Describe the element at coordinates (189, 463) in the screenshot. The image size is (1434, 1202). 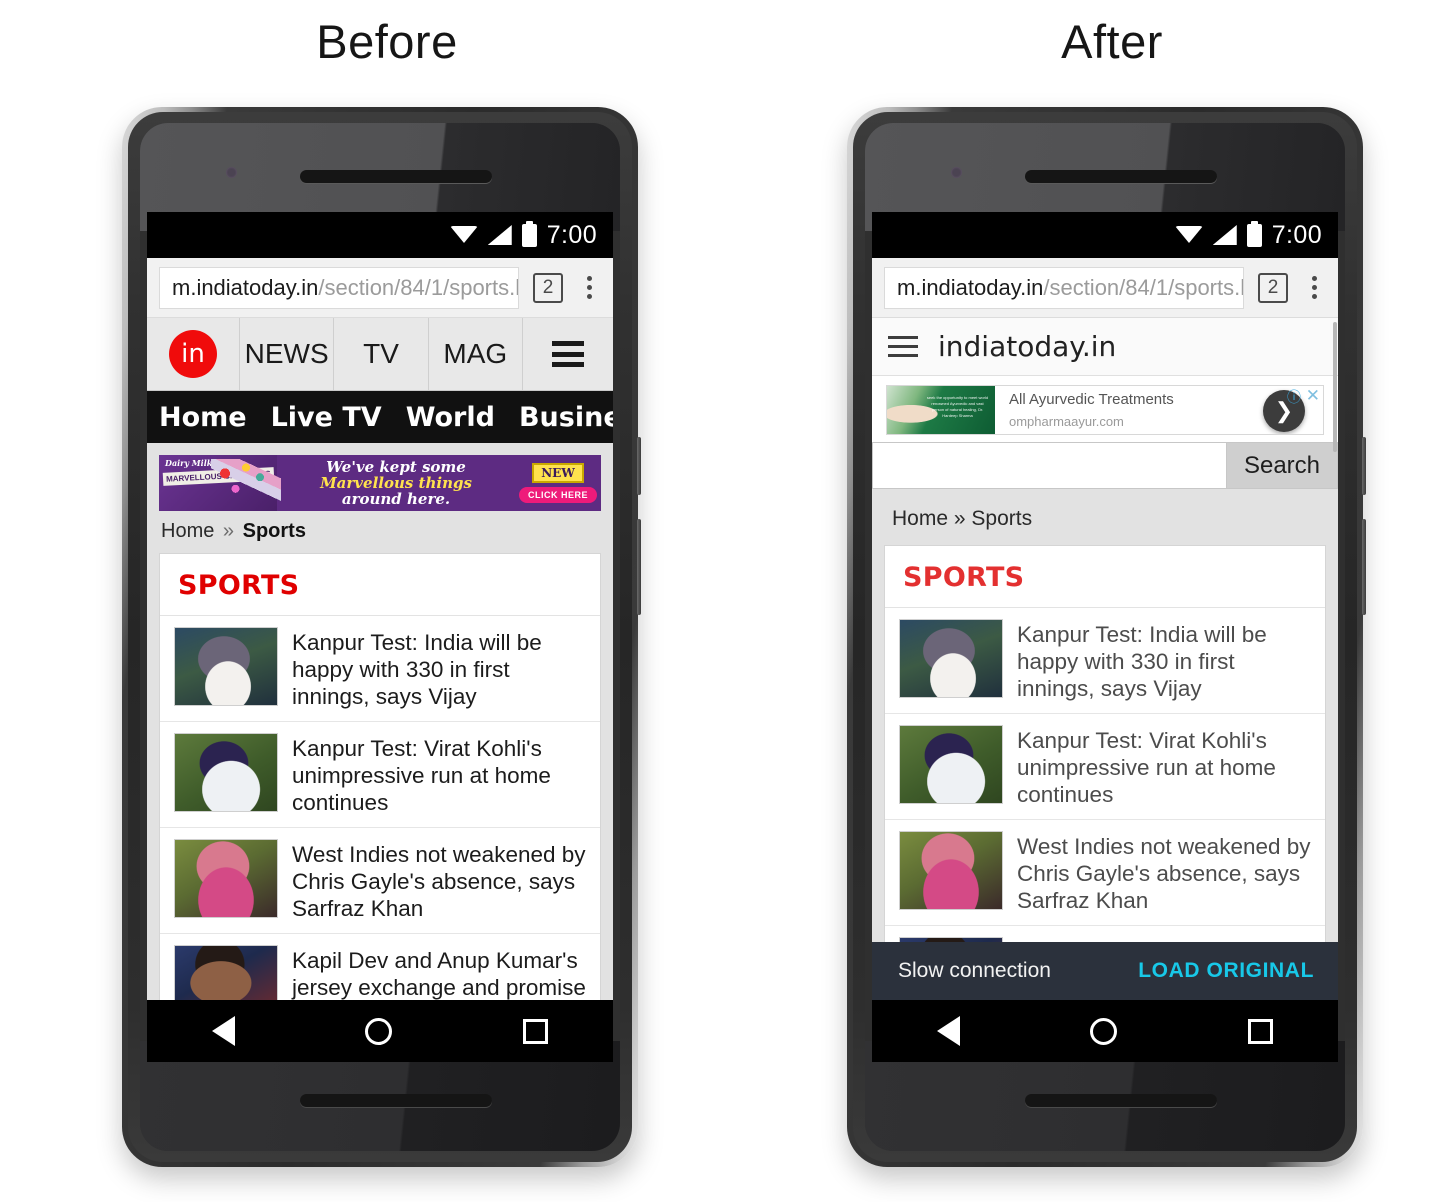
I see `ad-brand-label: Dairy Milk` at that location.